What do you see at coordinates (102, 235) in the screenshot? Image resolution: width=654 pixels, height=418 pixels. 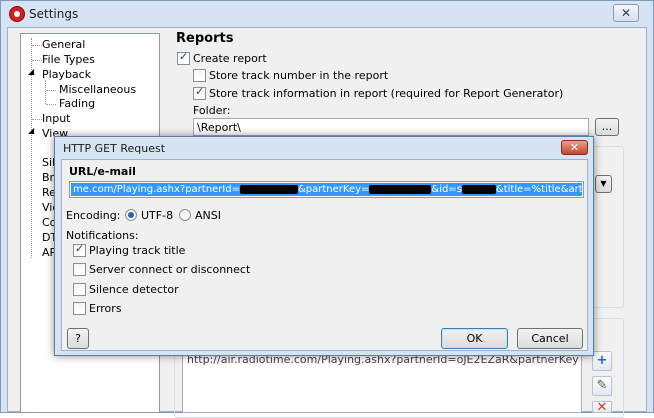 I see `notifications-label: Notifications:` at bounding box center [102, 235].